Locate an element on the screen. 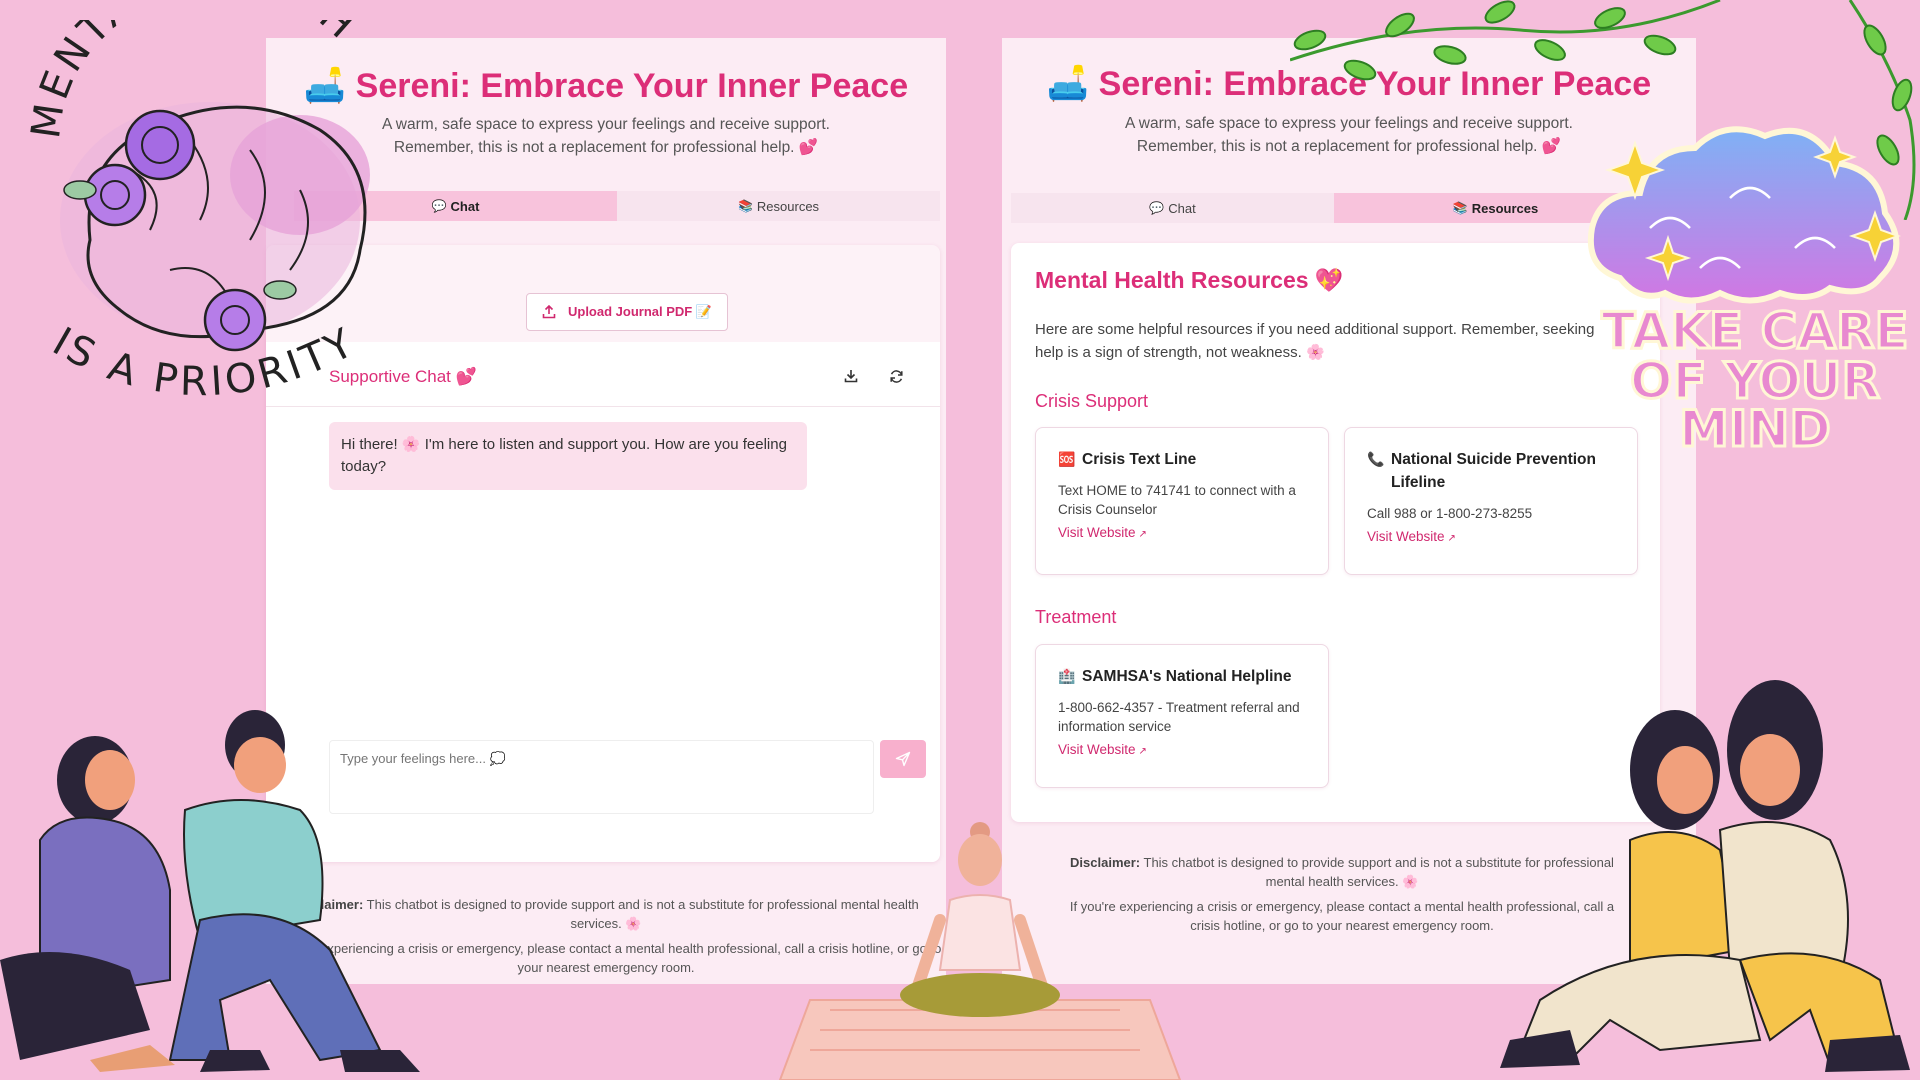 The image size is (1920, 1080). refresh-button is located at coordinates (896, 376).